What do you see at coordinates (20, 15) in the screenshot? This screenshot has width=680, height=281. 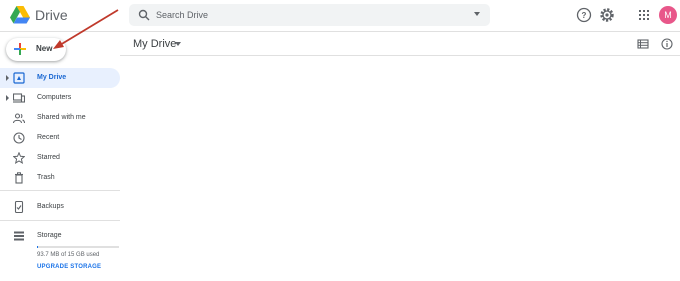 I see `drive-logo-icon` at bounding box center [20, 15].